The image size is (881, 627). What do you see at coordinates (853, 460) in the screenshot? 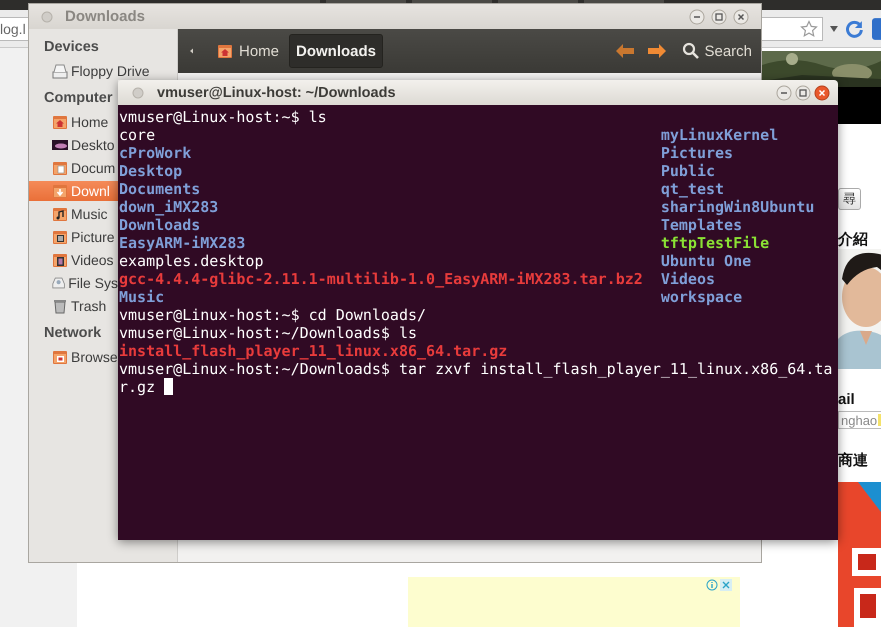
I see `section-heading: 商連` at bounding box center [853, 460].